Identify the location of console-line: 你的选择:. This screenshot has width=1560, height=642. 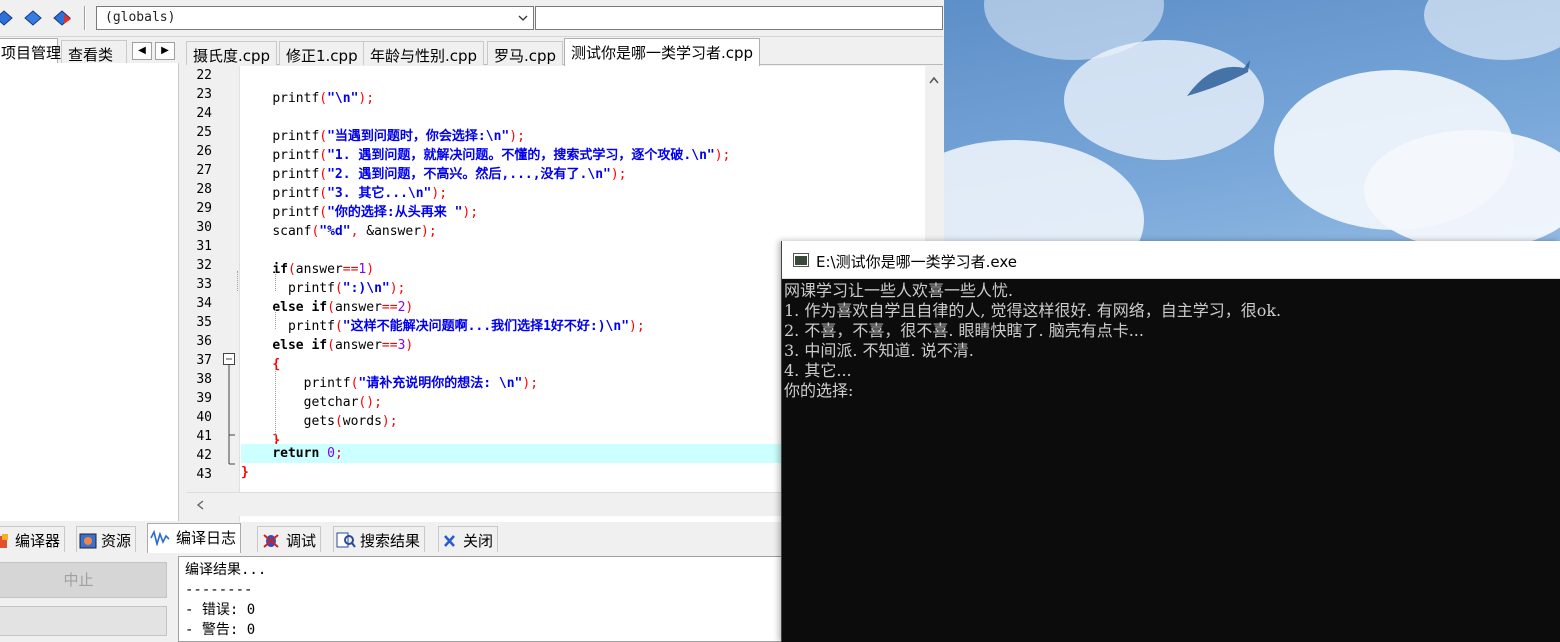
(819, 390).